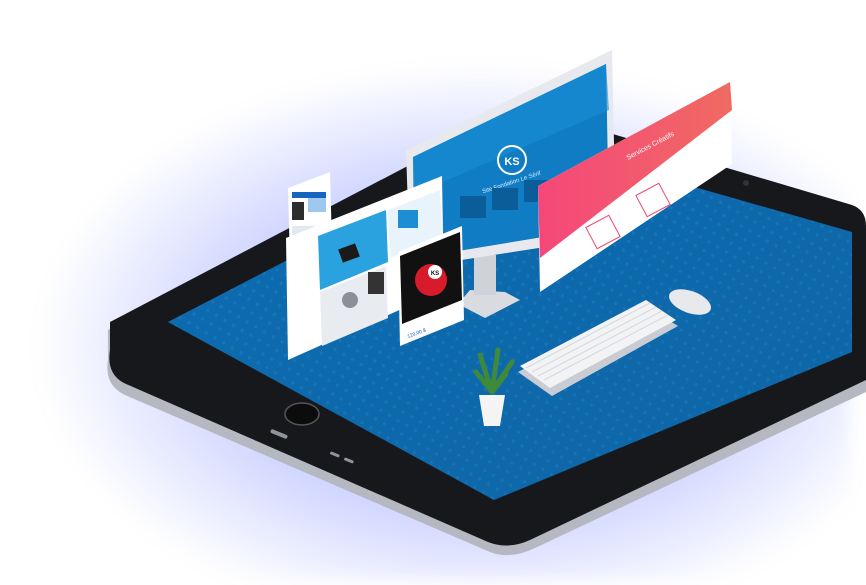  Describe the element at coordinates (511, 162) in the screenshot. I see `monitor-logo: KS` at that location.